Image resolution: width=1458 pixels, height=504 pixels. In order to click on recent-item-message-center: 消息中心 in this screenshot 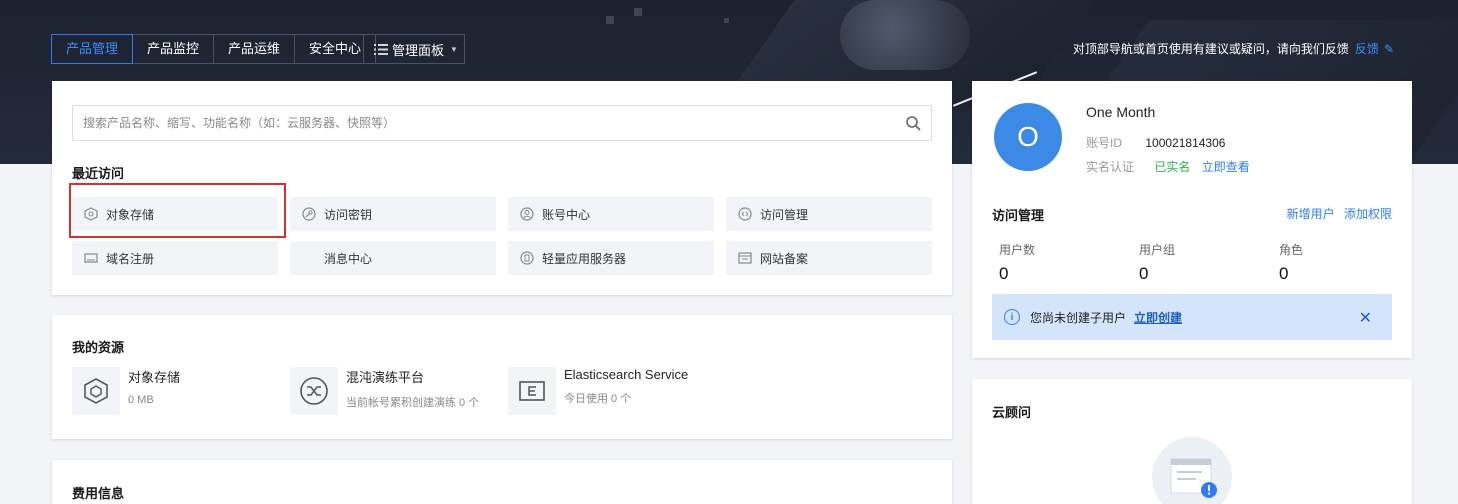, I will do `click(393, 258)`.